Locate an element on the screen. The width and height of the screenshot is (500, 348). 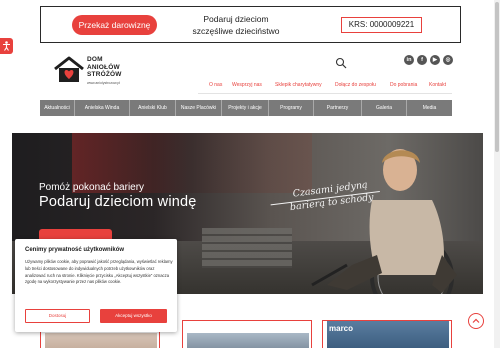
search-button is located at coordinates (341, 62).